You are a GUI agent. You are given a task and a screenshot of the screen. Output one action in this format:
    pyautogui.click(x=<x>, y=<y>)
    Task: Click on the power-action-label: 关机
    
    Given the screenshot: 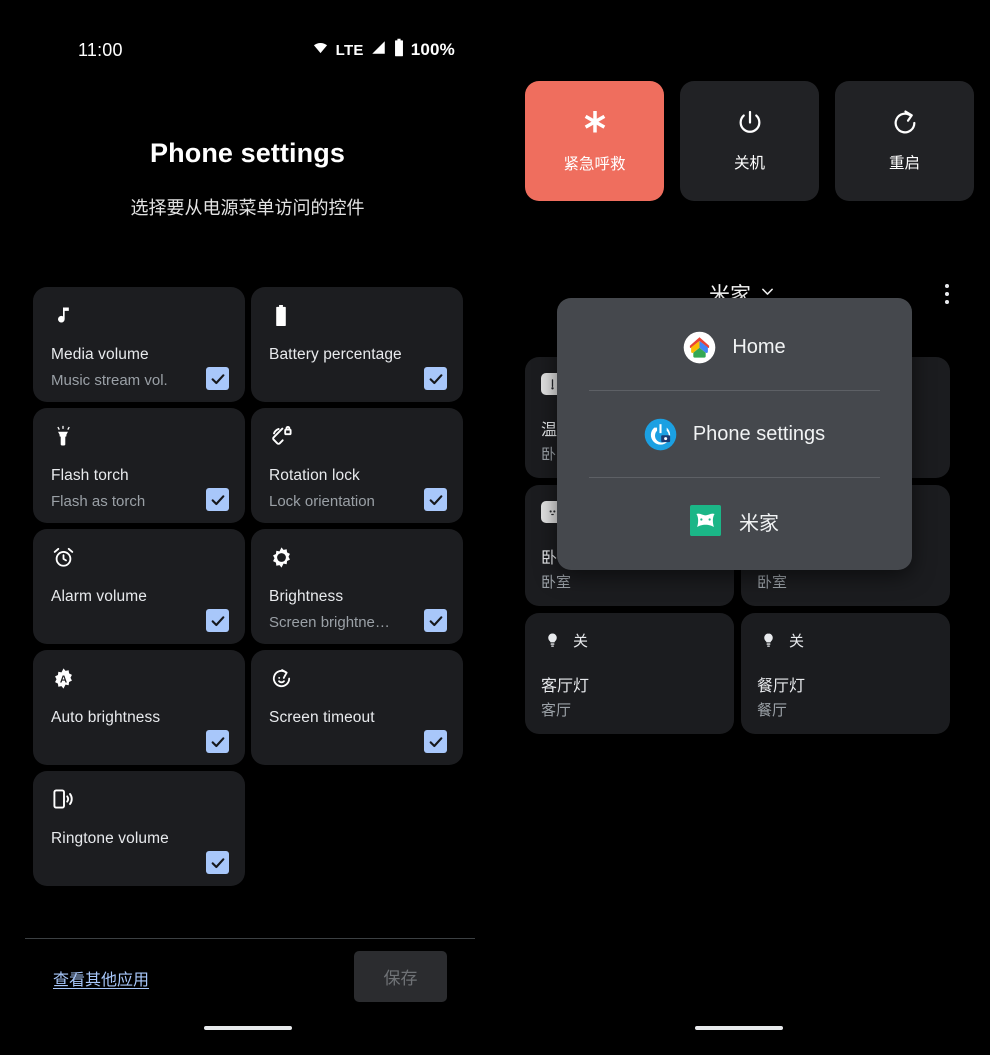 What is the action you would take?
    pyautogui.click(x=749, y=163)
    